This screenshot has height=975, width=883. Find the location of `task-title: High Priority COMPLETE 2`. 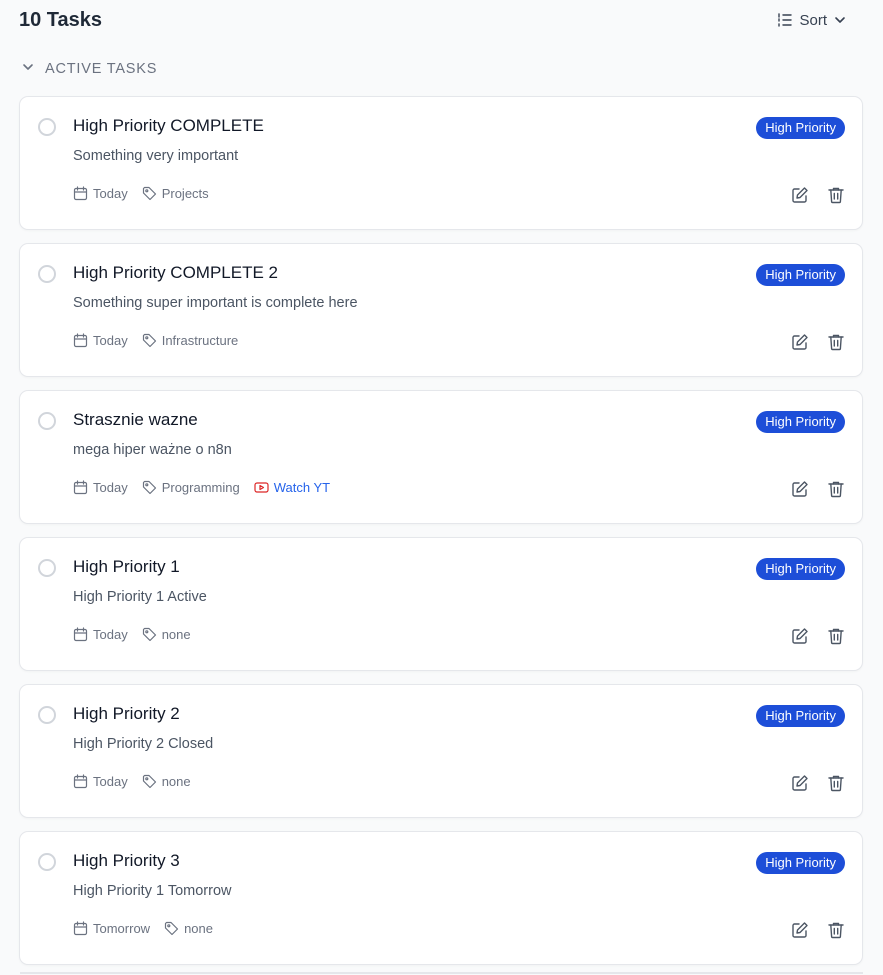

task-title: High Priority COMPLETE 2 is located at coordinates (175, 272).